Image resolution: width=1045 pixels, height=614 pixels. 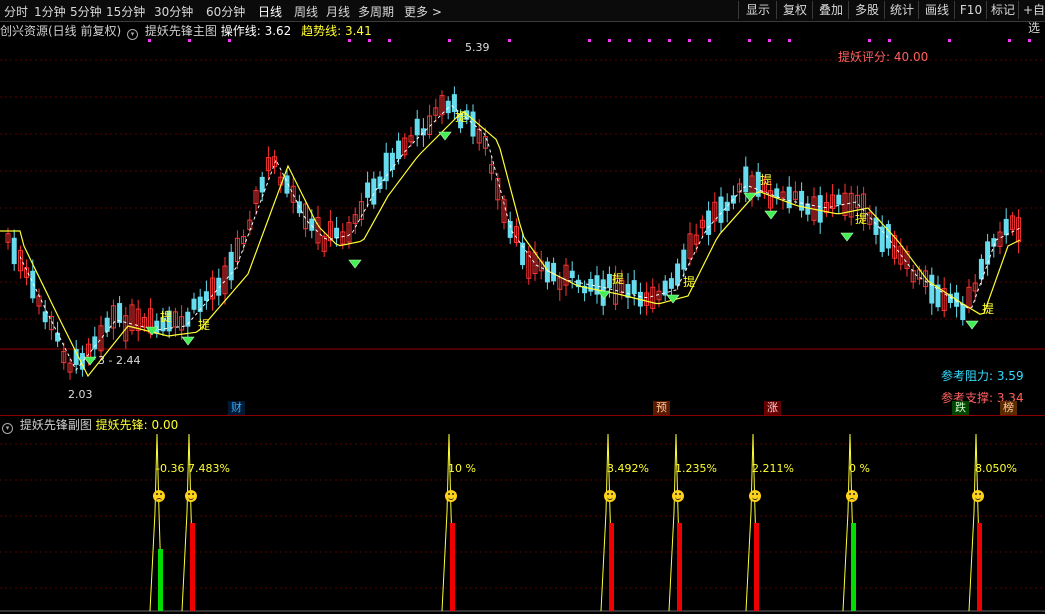 What do you see at coordinates (477, 47) in the screenshot?
I see `svg-text: 5.39` at bounding box center [477, 47].